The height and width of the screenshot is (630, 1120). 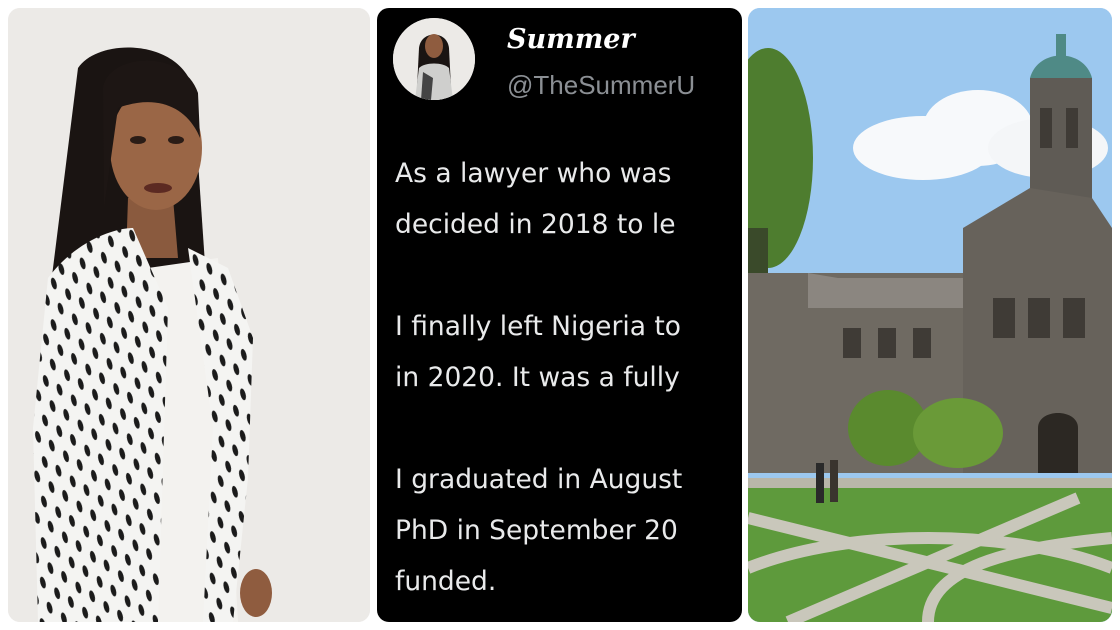 What do you see at coordinates (535, 224) in the screenshot?
I see `tweet-line: decided in 2018 to le` at bounding box center [535, 224].